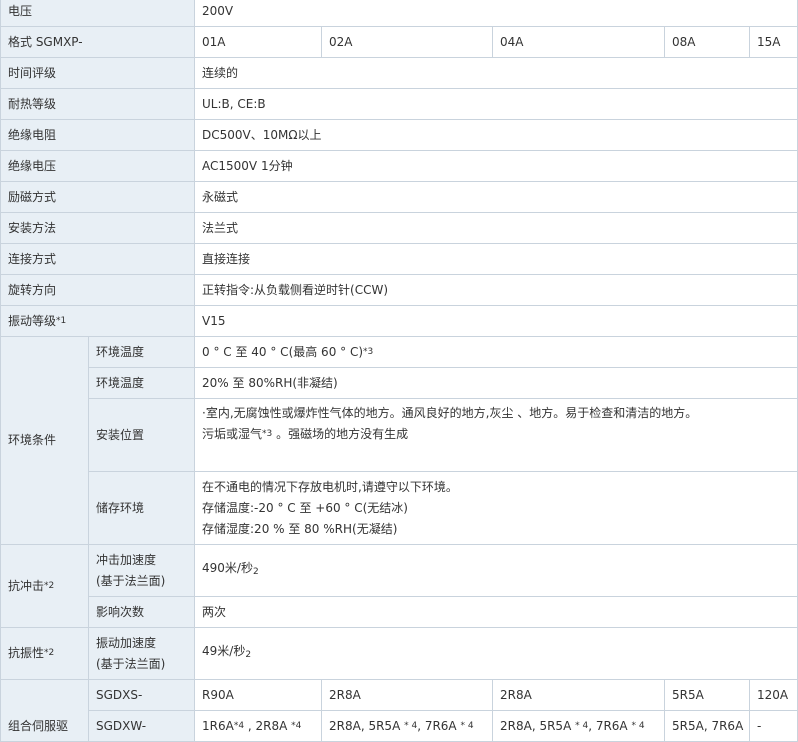  Describe the element at coordinates (496, 383) in the screenshot. I see `ambient-humidity-value: 20% 至 80%RH(非凝结)` at that location.